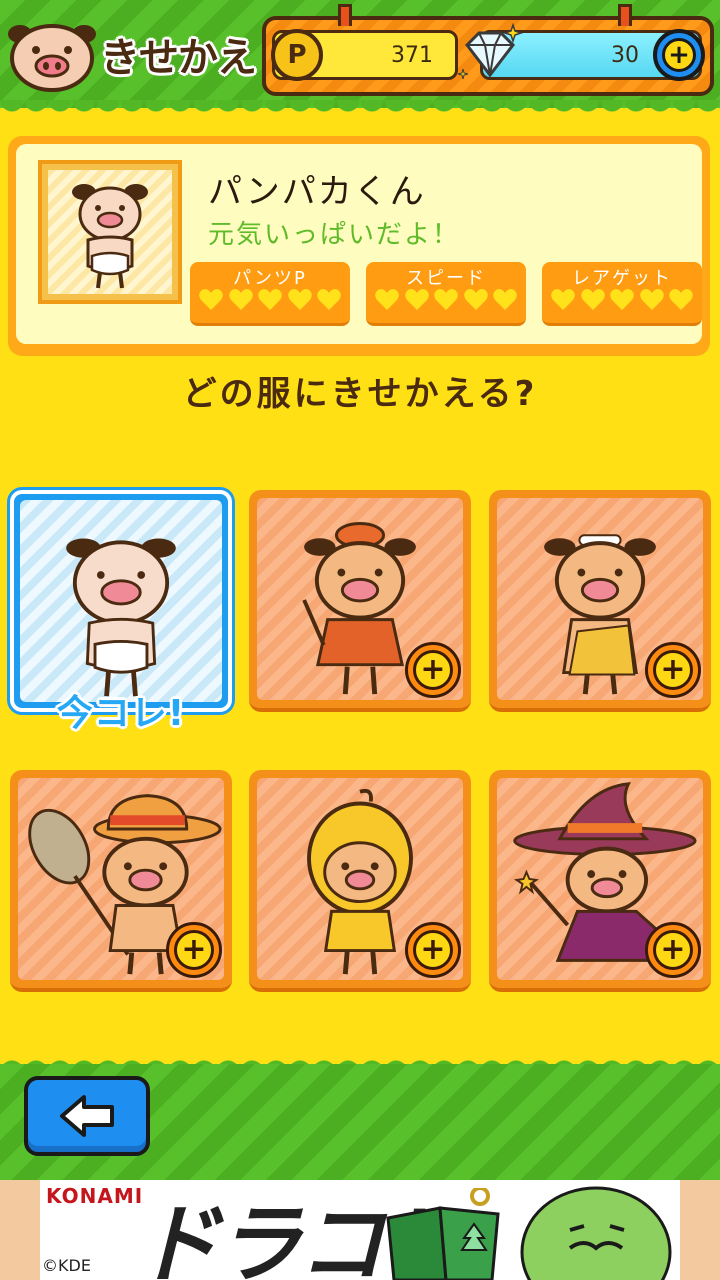 The width and height of the screenshot is (720, 1280). Describe the element at coordinates (446, 278) in the screenshot. I see `stat-label: スピード` at that location.